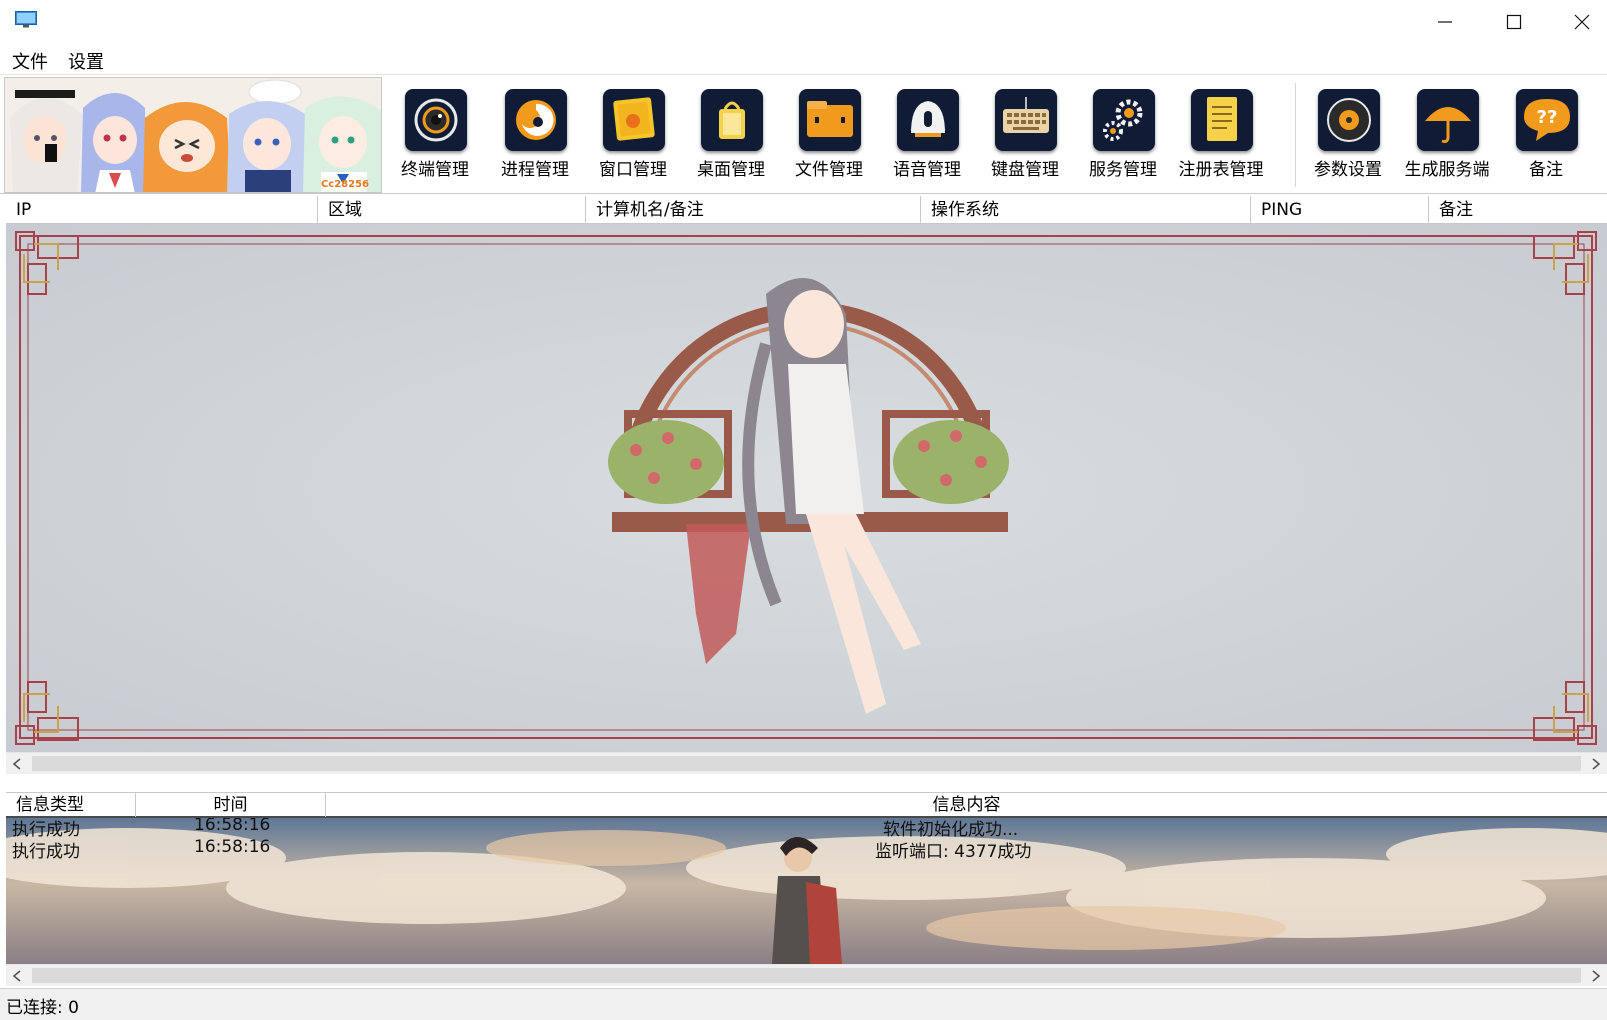 This screenshot has width=1607, height=1020. I want to click on banner-image: Cc28256, so click(193, 135).